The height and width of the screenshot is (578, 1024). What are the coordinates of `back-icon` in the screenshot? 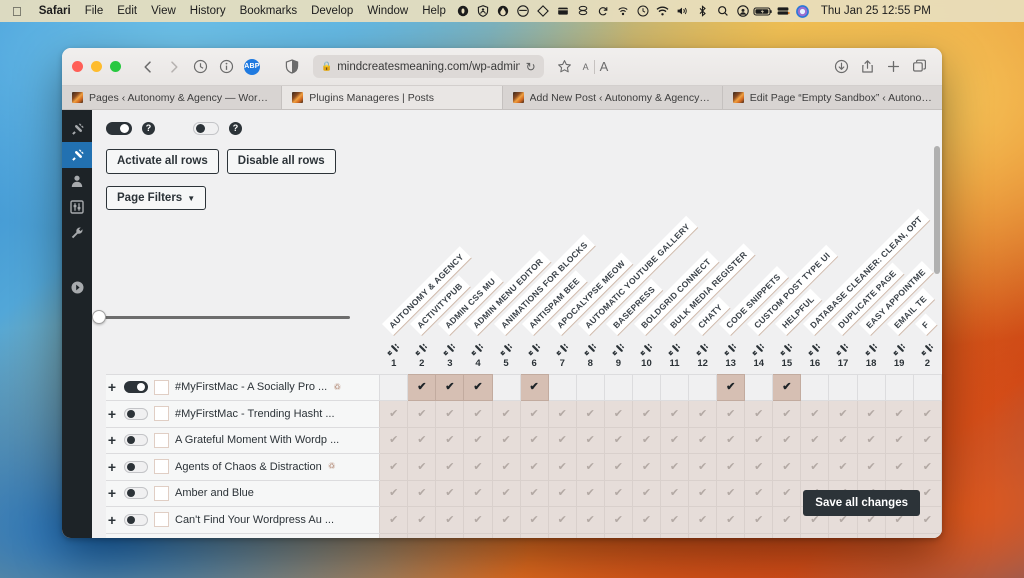 It's located at (148, 67).